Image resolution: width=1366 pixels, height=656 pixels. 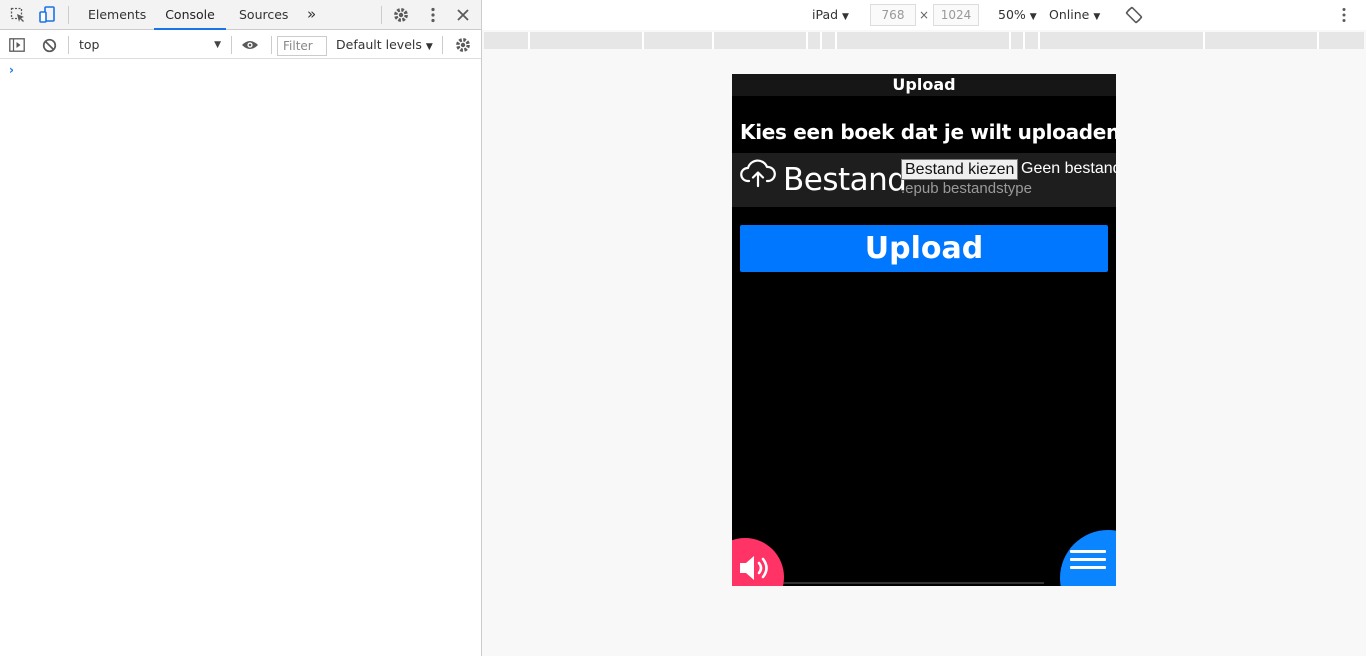 I want to click on log-levels-select: Default levels ▼, so click(x=382, y=45).